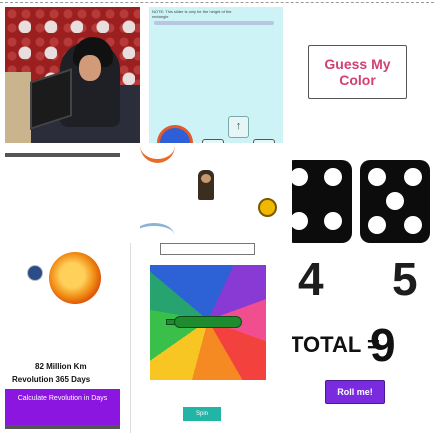 The width and height of the screenshot is (434, 433). Describe the element at coordinates (202, 414) in the screenshot. I see `spin-button: Spin` at that location.